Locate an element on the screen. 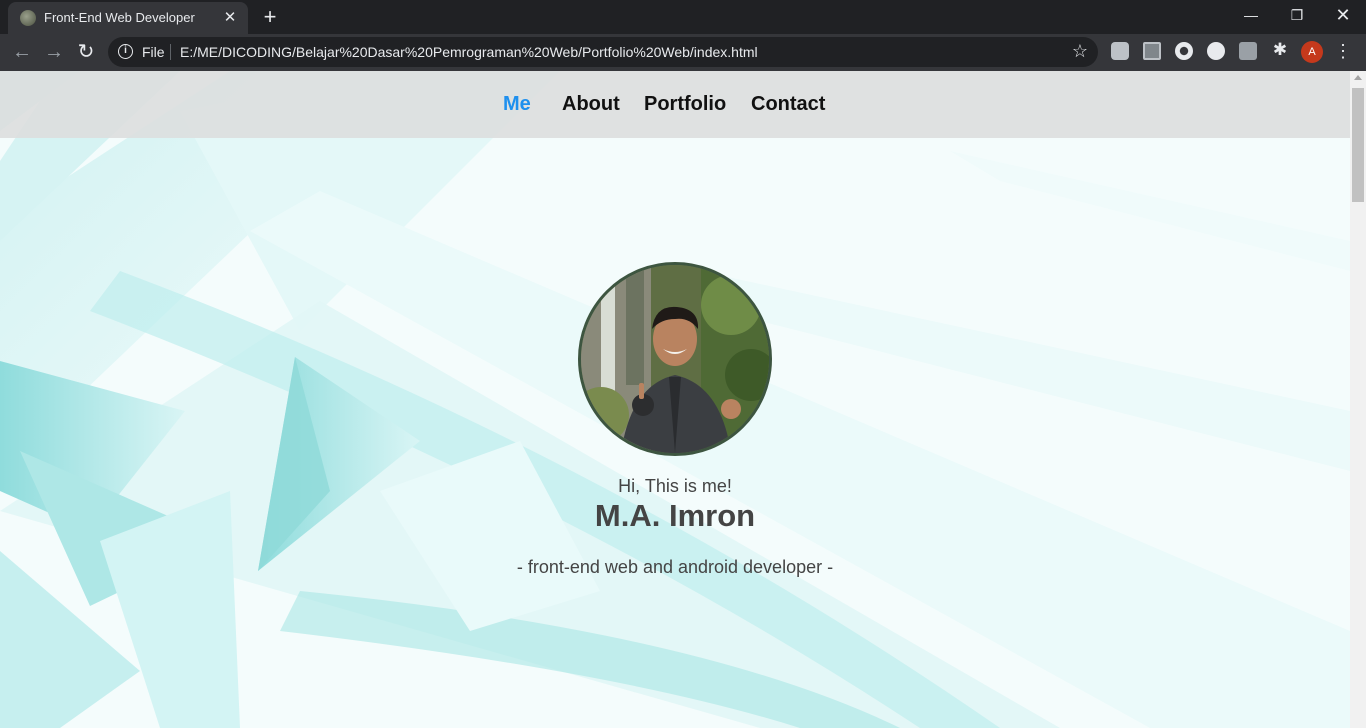 The height and width of the screenshot is (728, 1366). close-window-button: ✕ is located at coordinates (1343, 15).